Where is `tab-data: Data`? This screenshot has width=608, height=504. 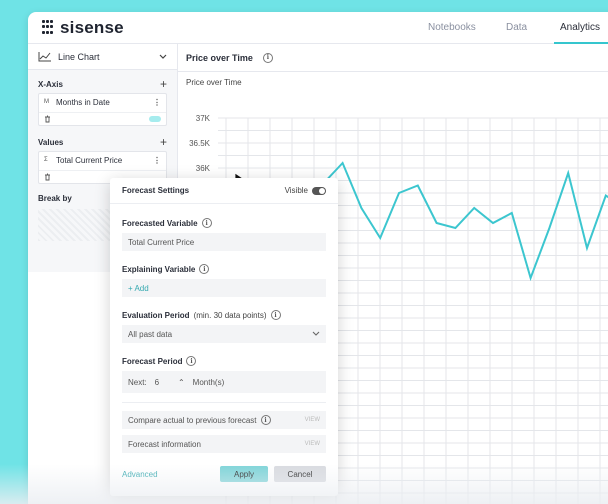
tab-data: Data is located at coordinates (516, 28).